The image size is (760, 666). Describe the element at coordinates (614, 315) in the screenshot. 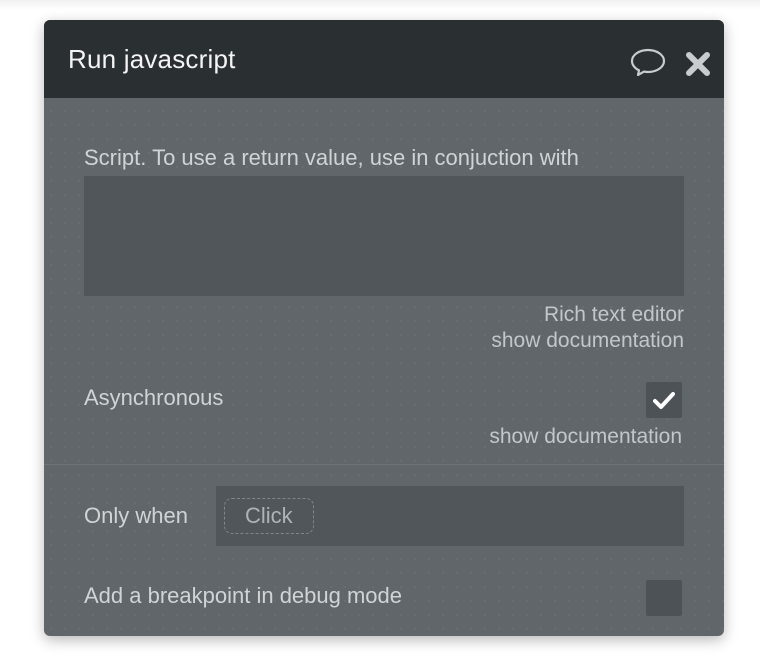

I see `rich-text-editor-link: Rich text editor` at that location.